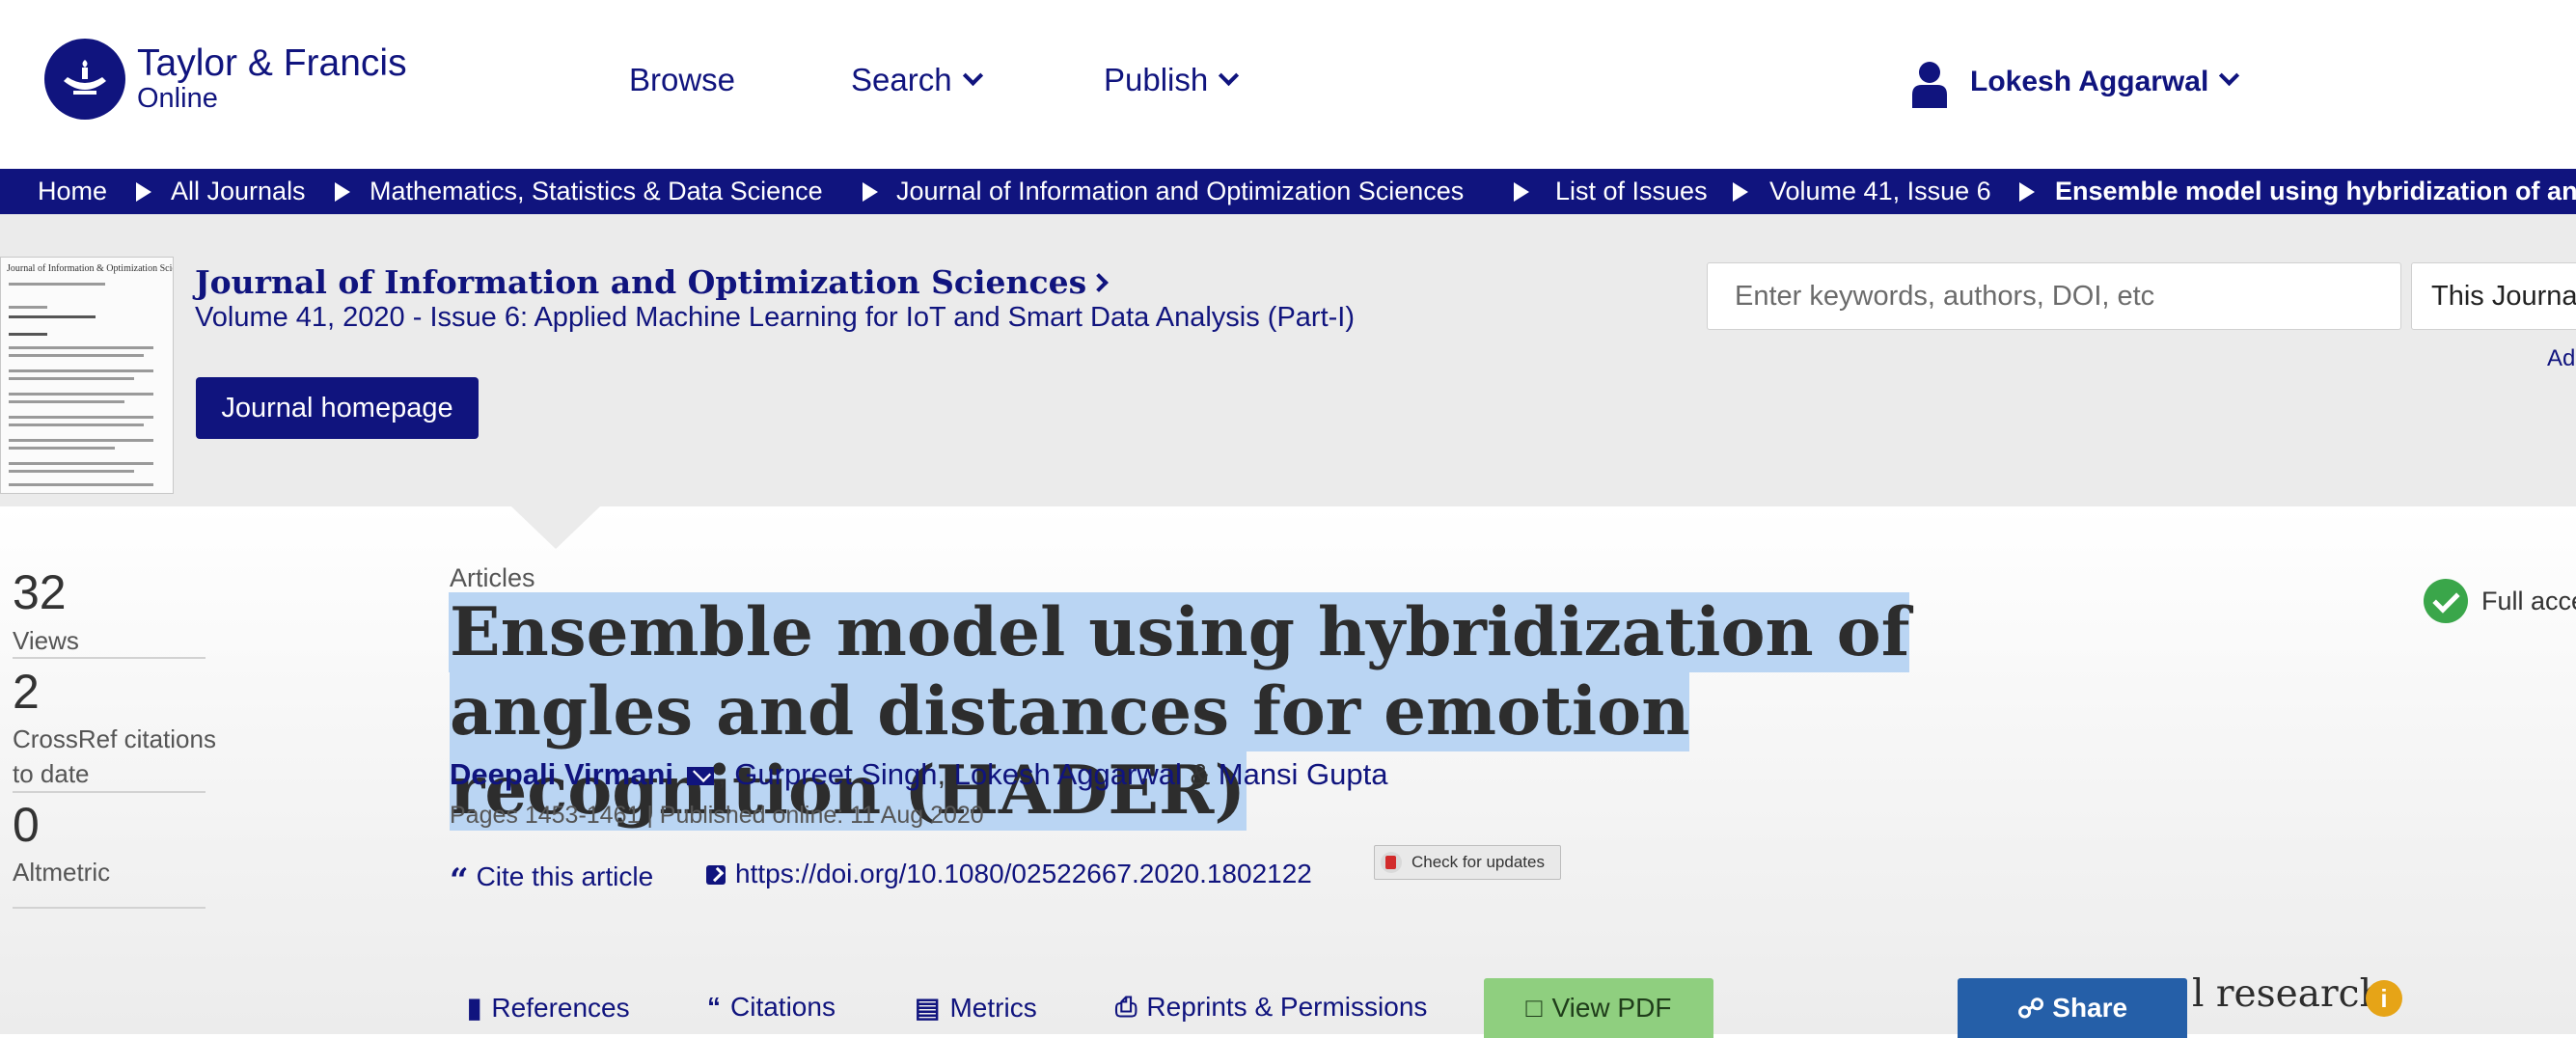 The height and width of the screenshot is (1038, 2576). Describe the element at coordinates (312, 317) in the screenshot. I see `volume-text: Volume 41, 2020 -` at that location.